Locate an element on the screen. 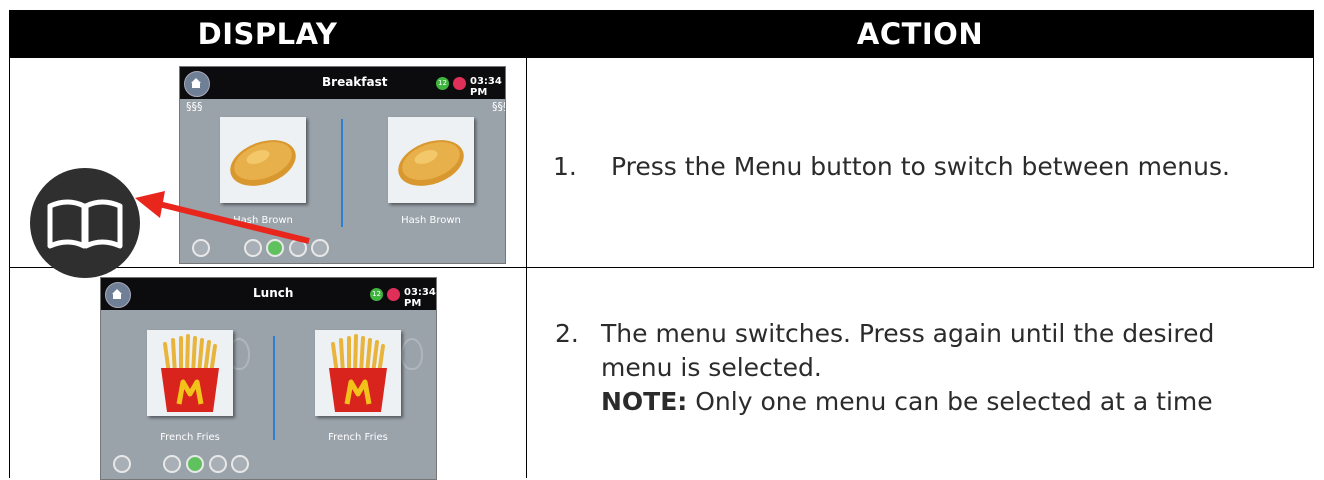 This screenshot has height=480, width=1324. note-label: NOTE: is located at coordinates (644, 401).